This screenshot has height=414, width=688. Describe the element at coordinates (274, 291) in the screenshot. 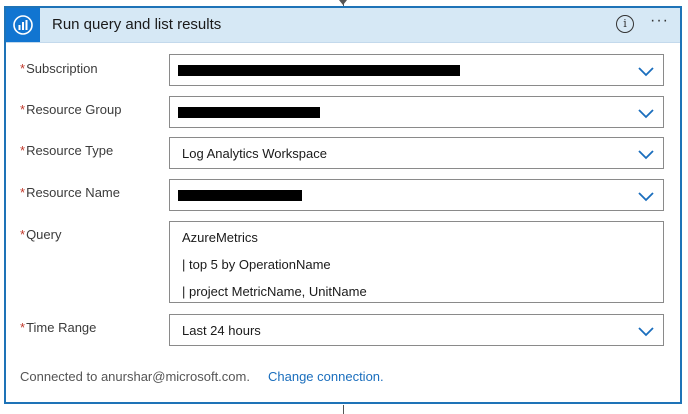

I see `query-line: | project MetricName, UnitName` at that location.